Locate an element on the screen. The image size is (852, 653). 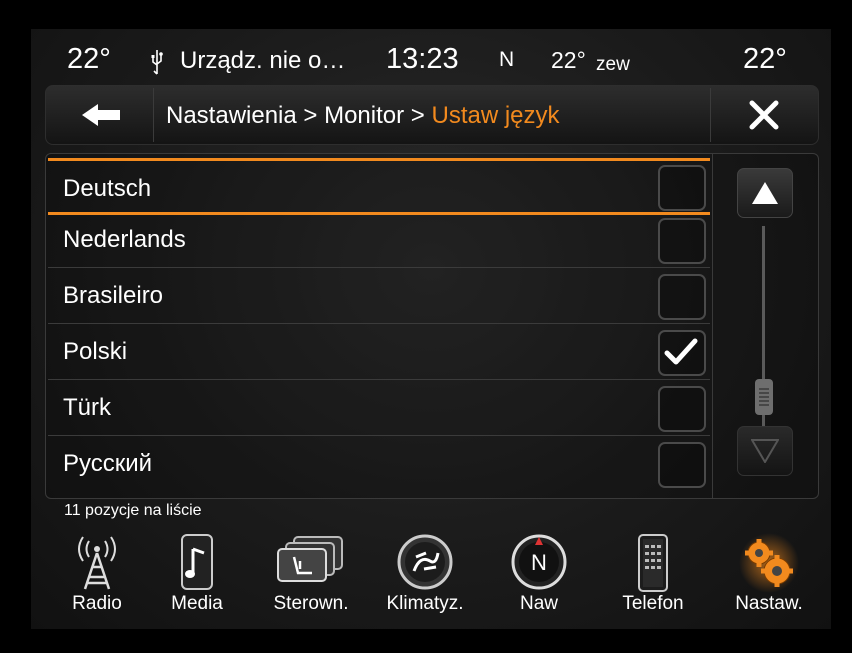
back-button is located at coordinates (99, 115).